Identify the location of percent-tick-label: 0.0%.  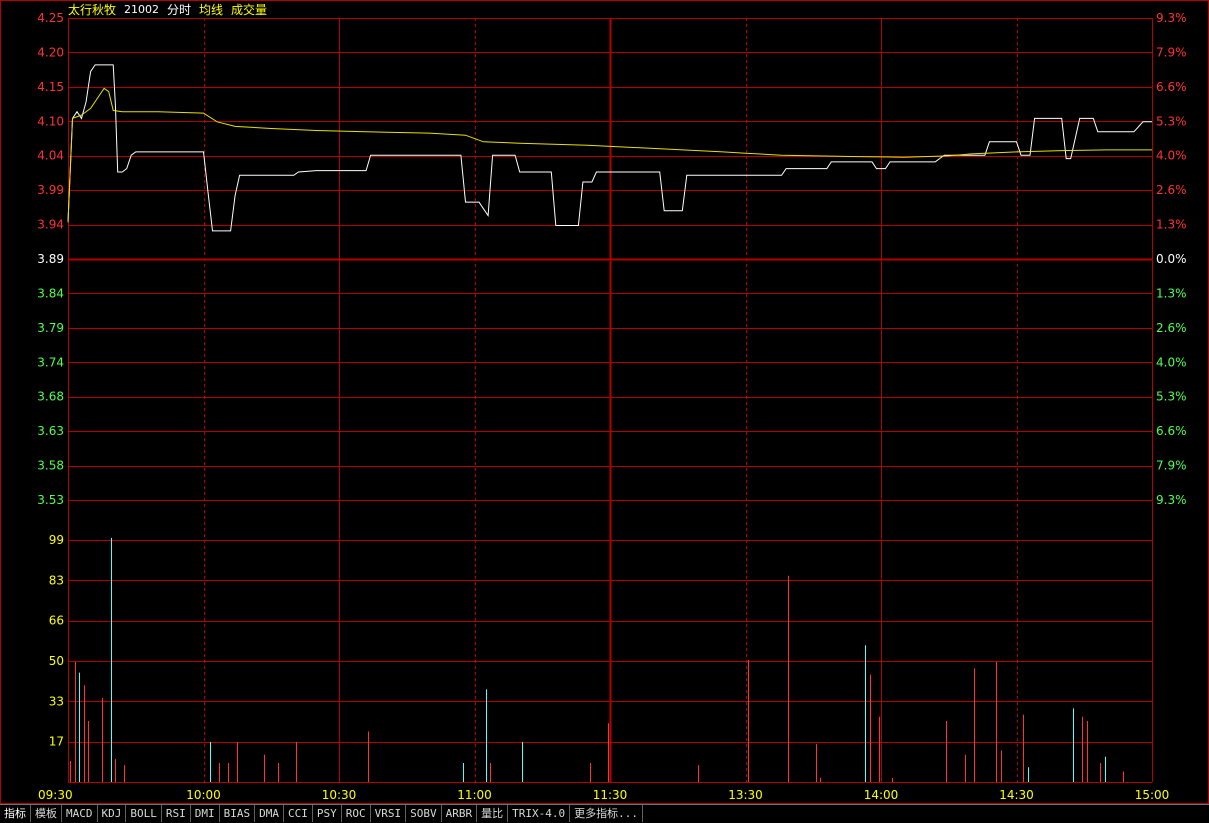
(1171, 259).